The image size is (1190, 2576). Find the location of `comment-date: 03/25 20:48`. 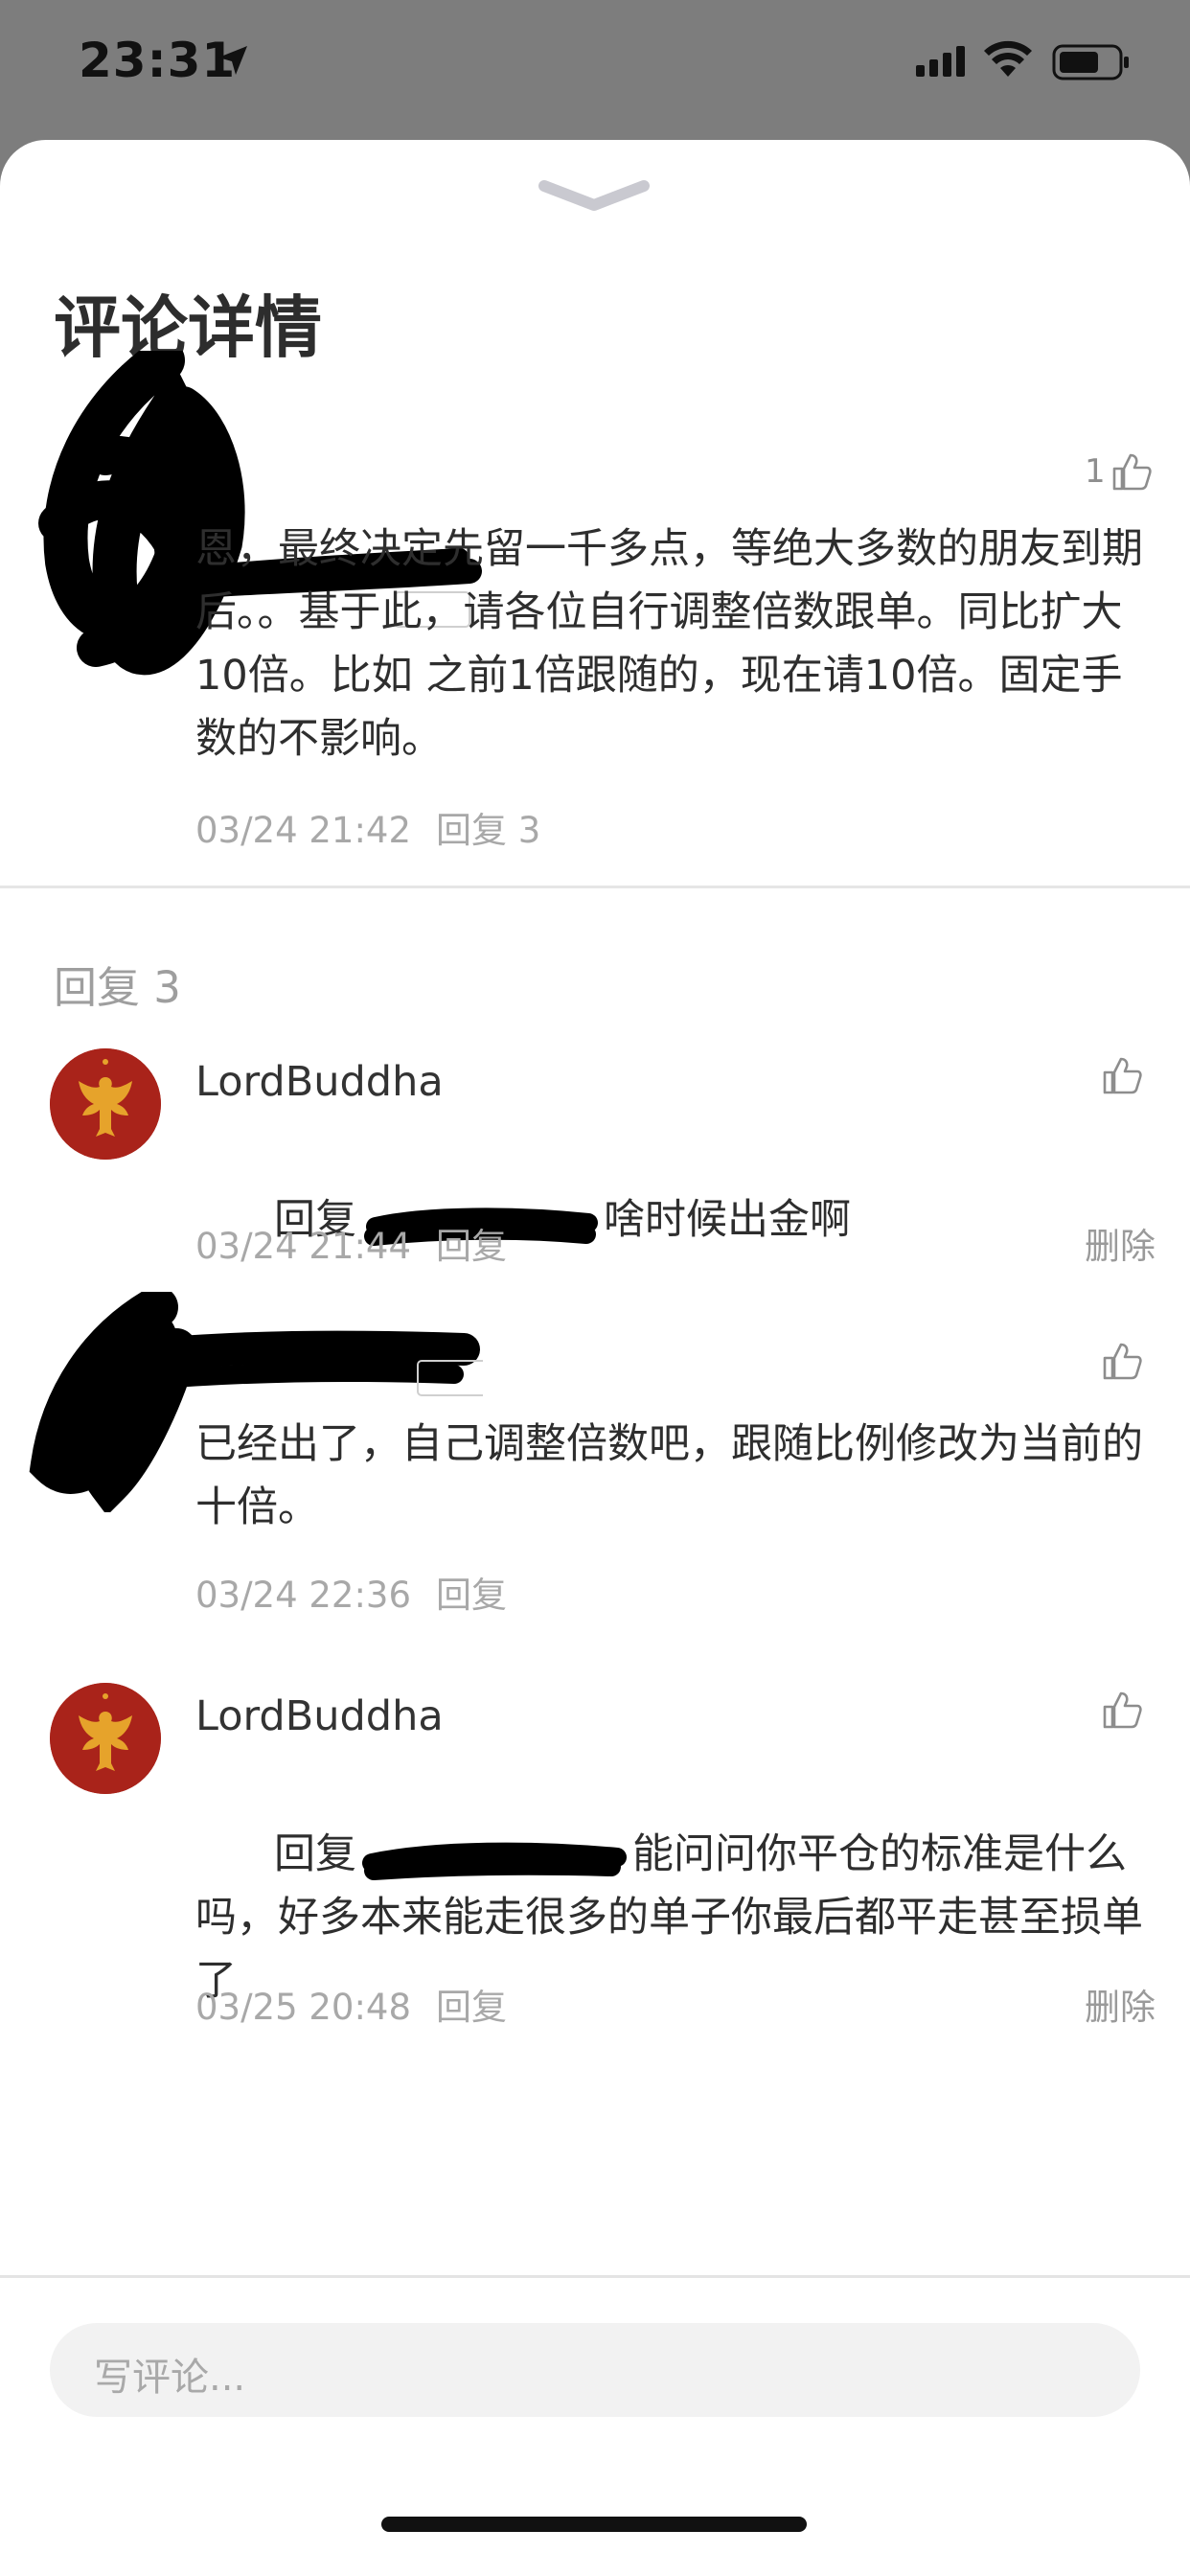

comment-date: 03/25 20:48 is located at coordinates (303, 2007).